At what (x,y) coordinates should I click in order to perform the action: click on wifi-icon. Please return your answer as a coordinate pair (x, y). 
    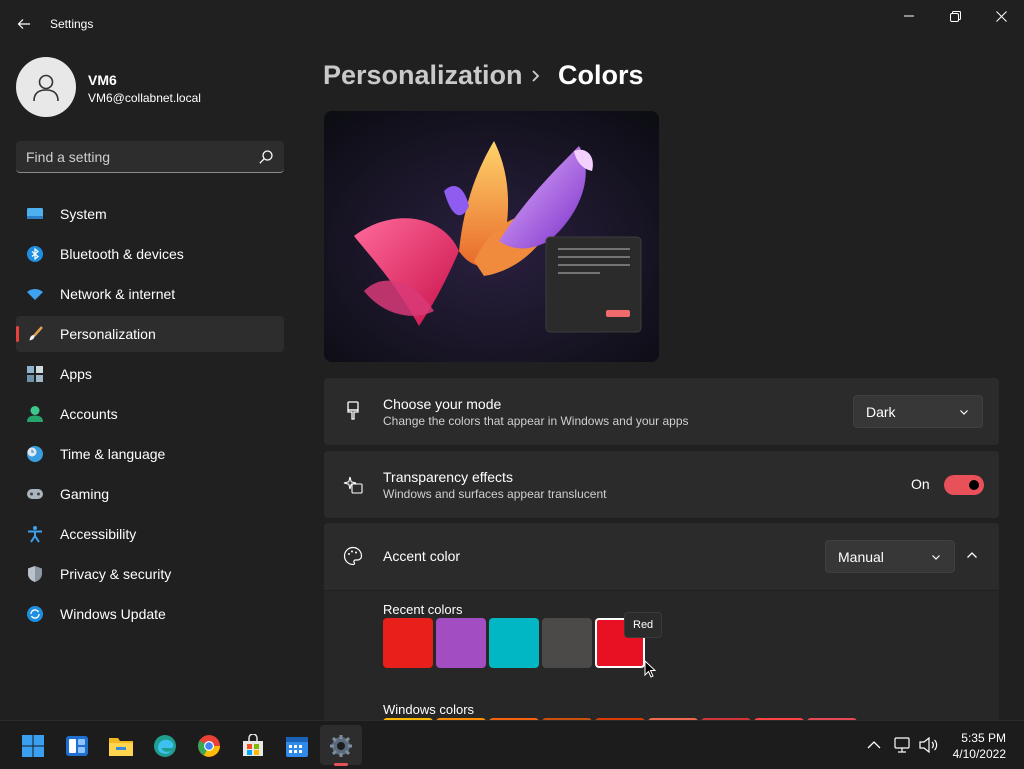
    Looking at the image, I should click on (35, 294).